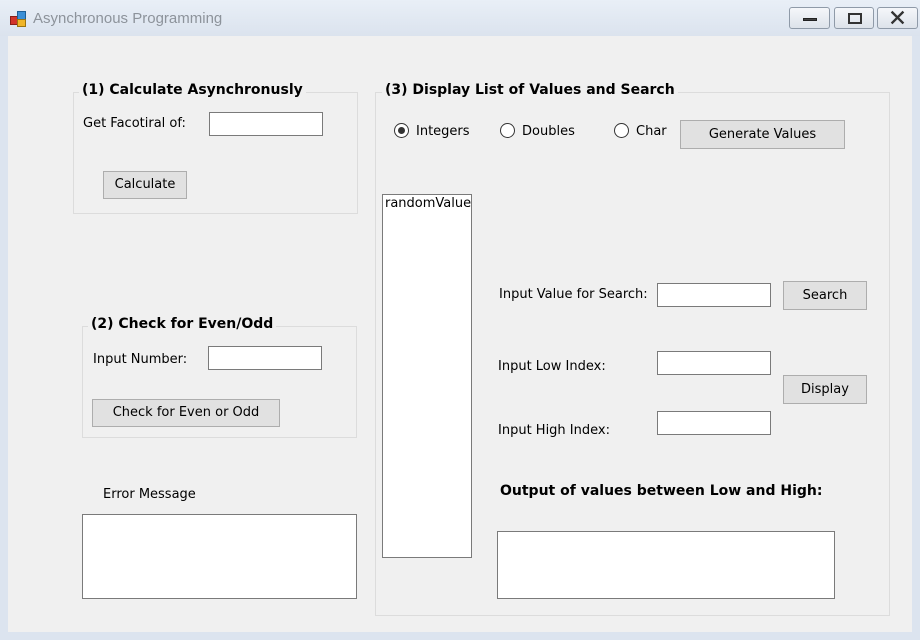  I want to click on check-even-odd-button: Check for Even or Odd, so click(186, 413).